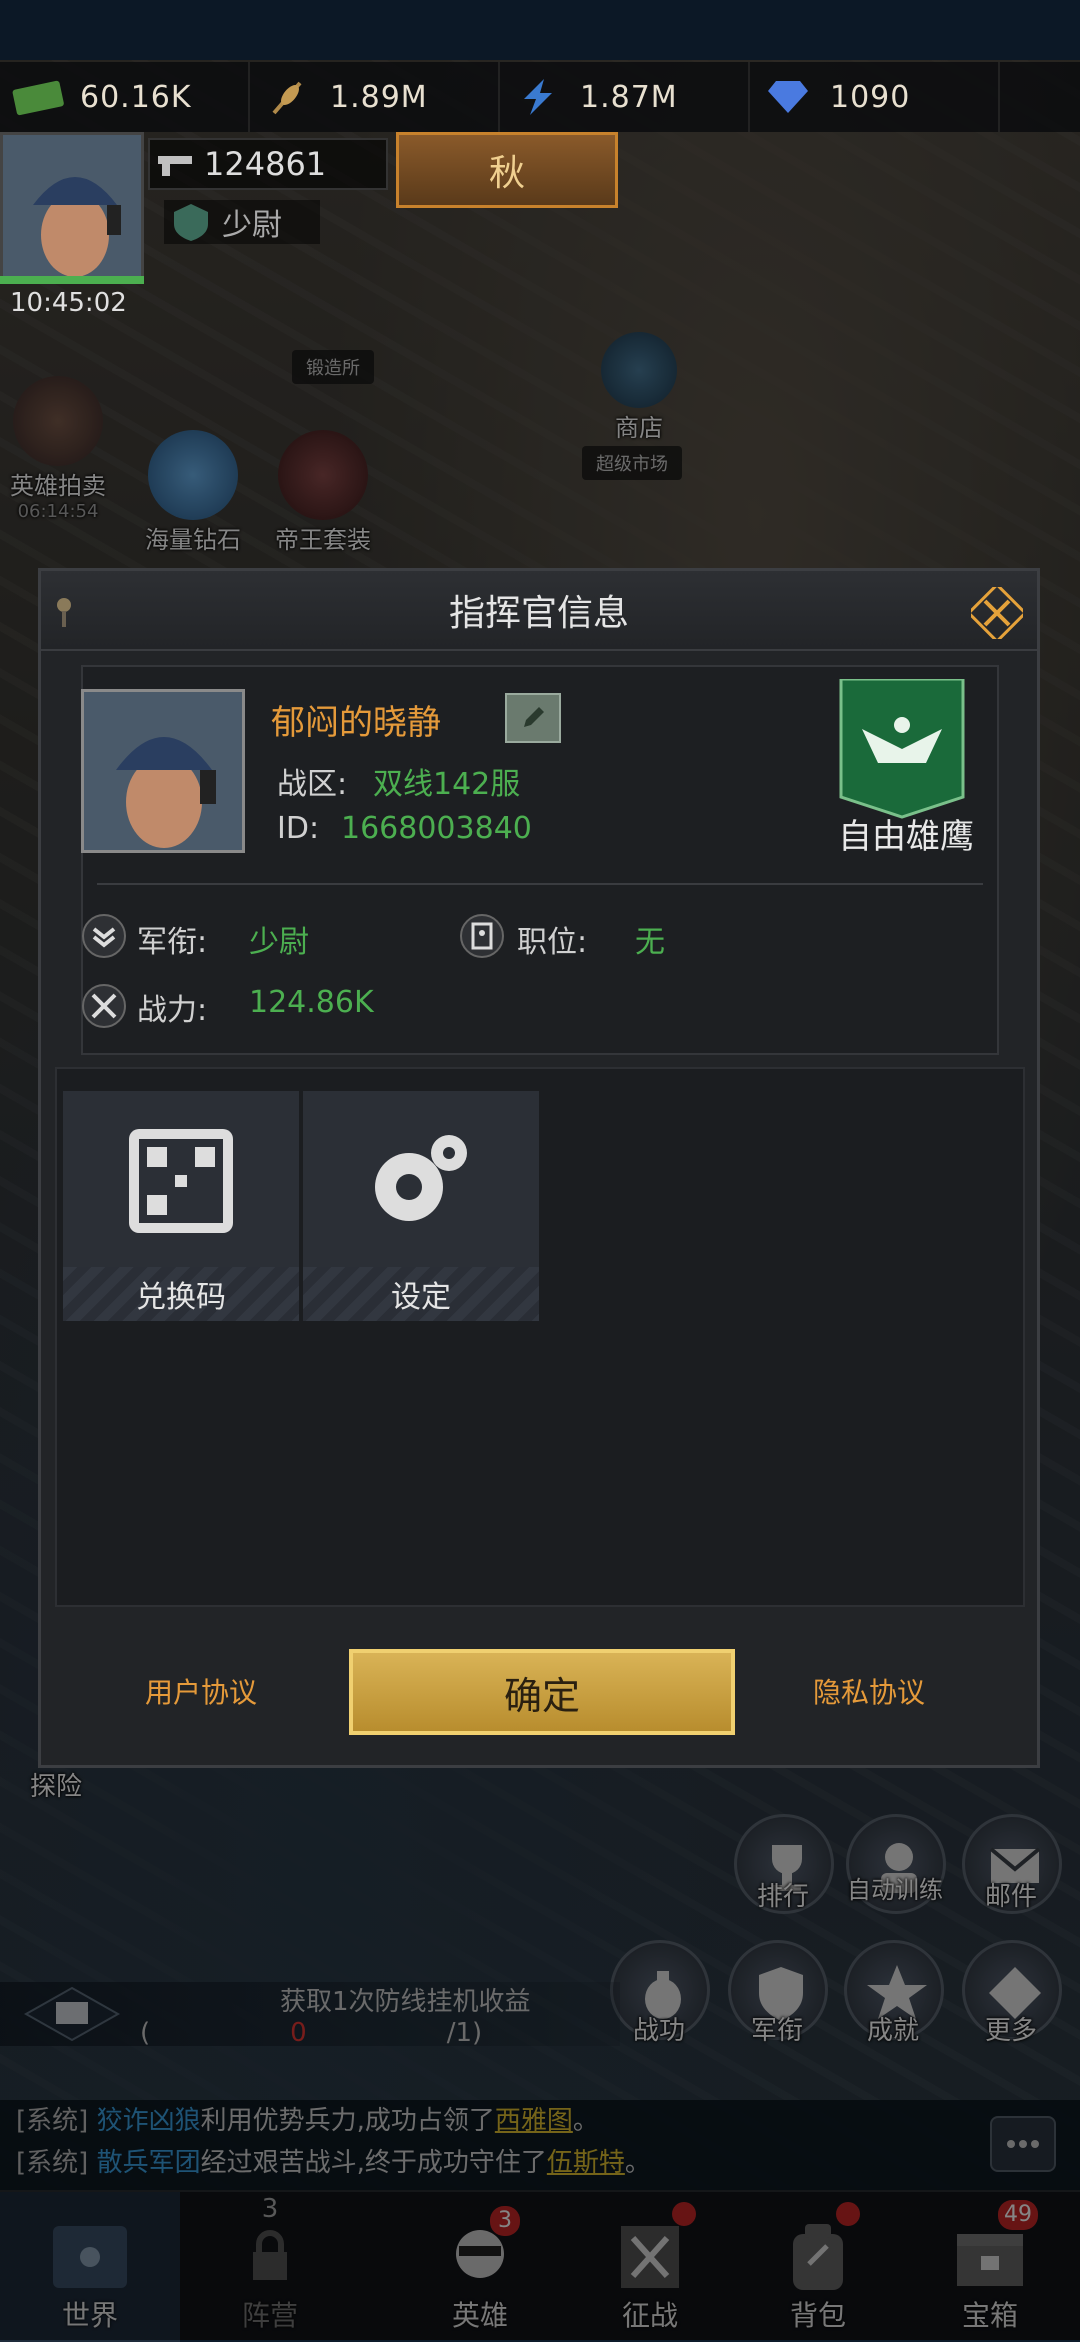 The height and width of the screenshot is (2342, 1080). What do you see at coordinates (482, 936) in the screenshot?
I see `position-badge-icon` at bounding box center [482, 936].